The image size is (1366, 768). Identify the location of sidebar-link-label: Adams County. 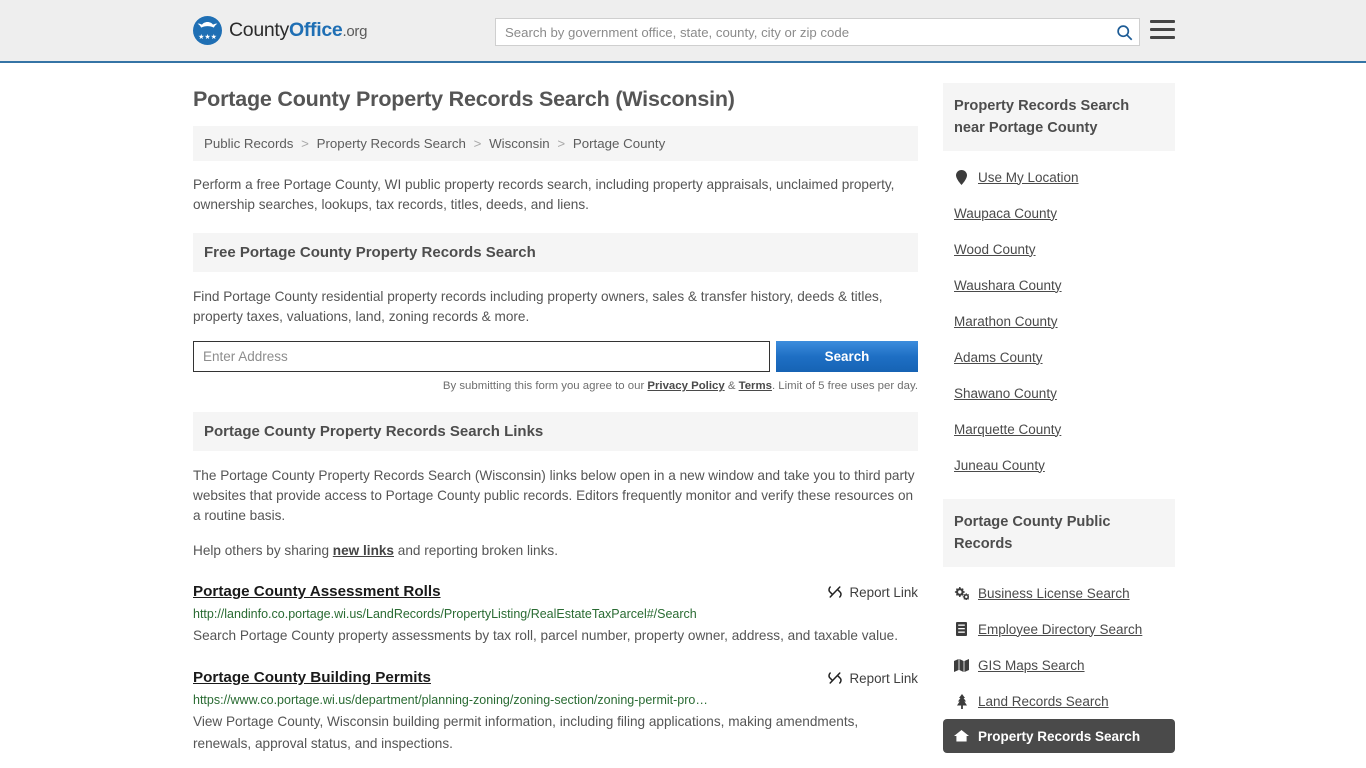
(998, 357).